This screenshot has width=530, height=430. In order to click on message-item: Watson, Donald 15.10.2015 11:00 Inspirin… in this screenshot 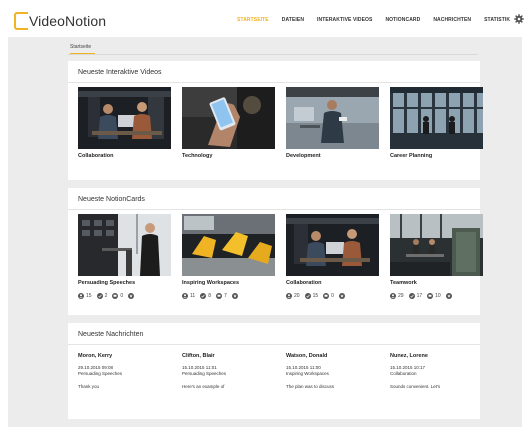, I will do `click(332, 371)`.